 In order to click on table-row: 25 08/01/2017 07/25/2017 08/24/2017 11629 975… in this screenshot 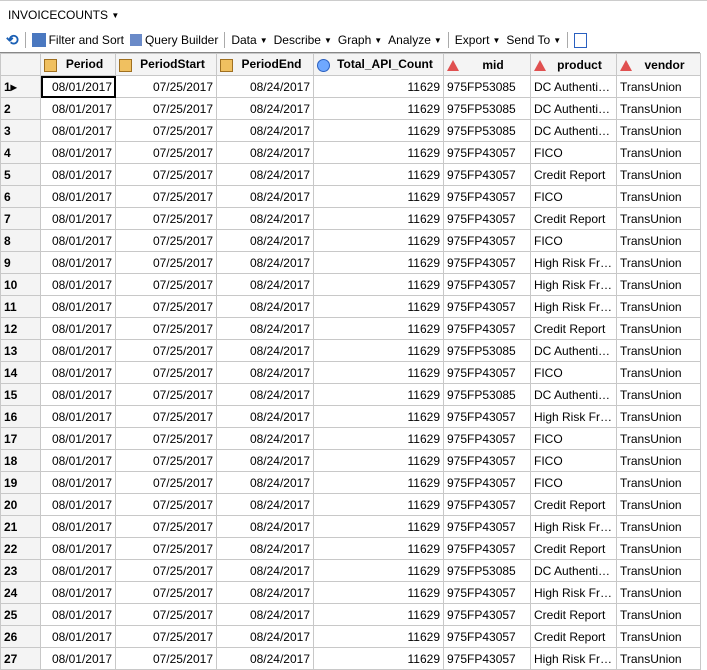, I will do `click(350, 614)`.